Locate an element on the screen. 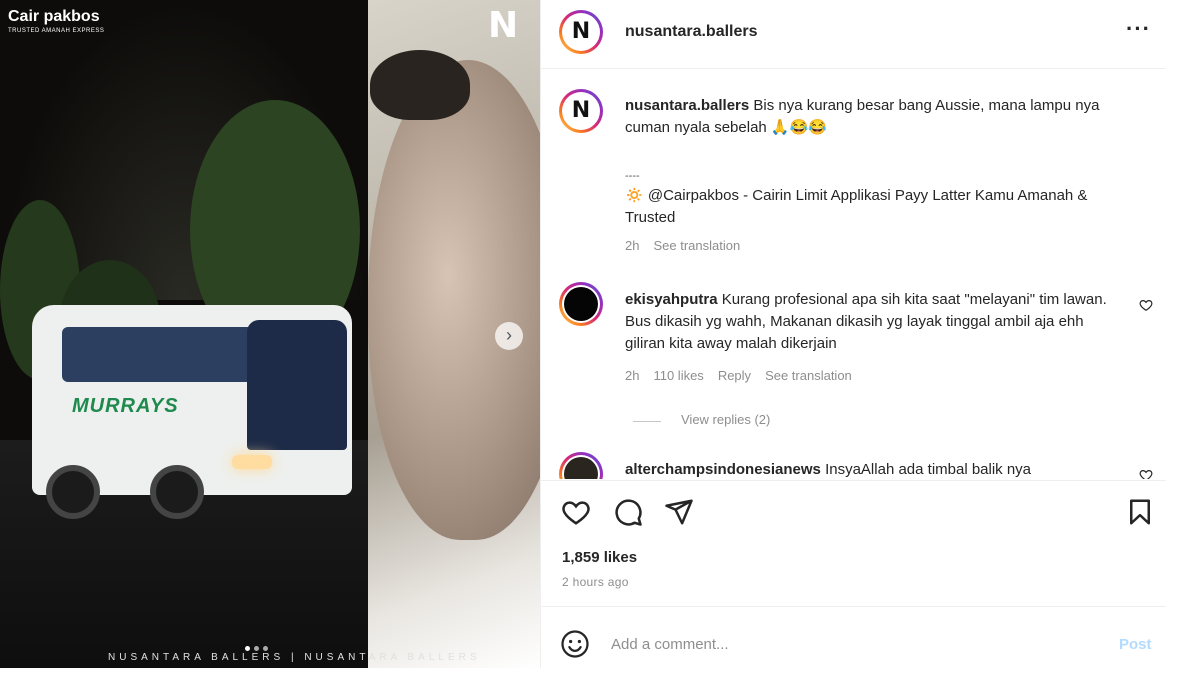 The image size is (1200, 679). replies-line is located at coordinates (647, 421).